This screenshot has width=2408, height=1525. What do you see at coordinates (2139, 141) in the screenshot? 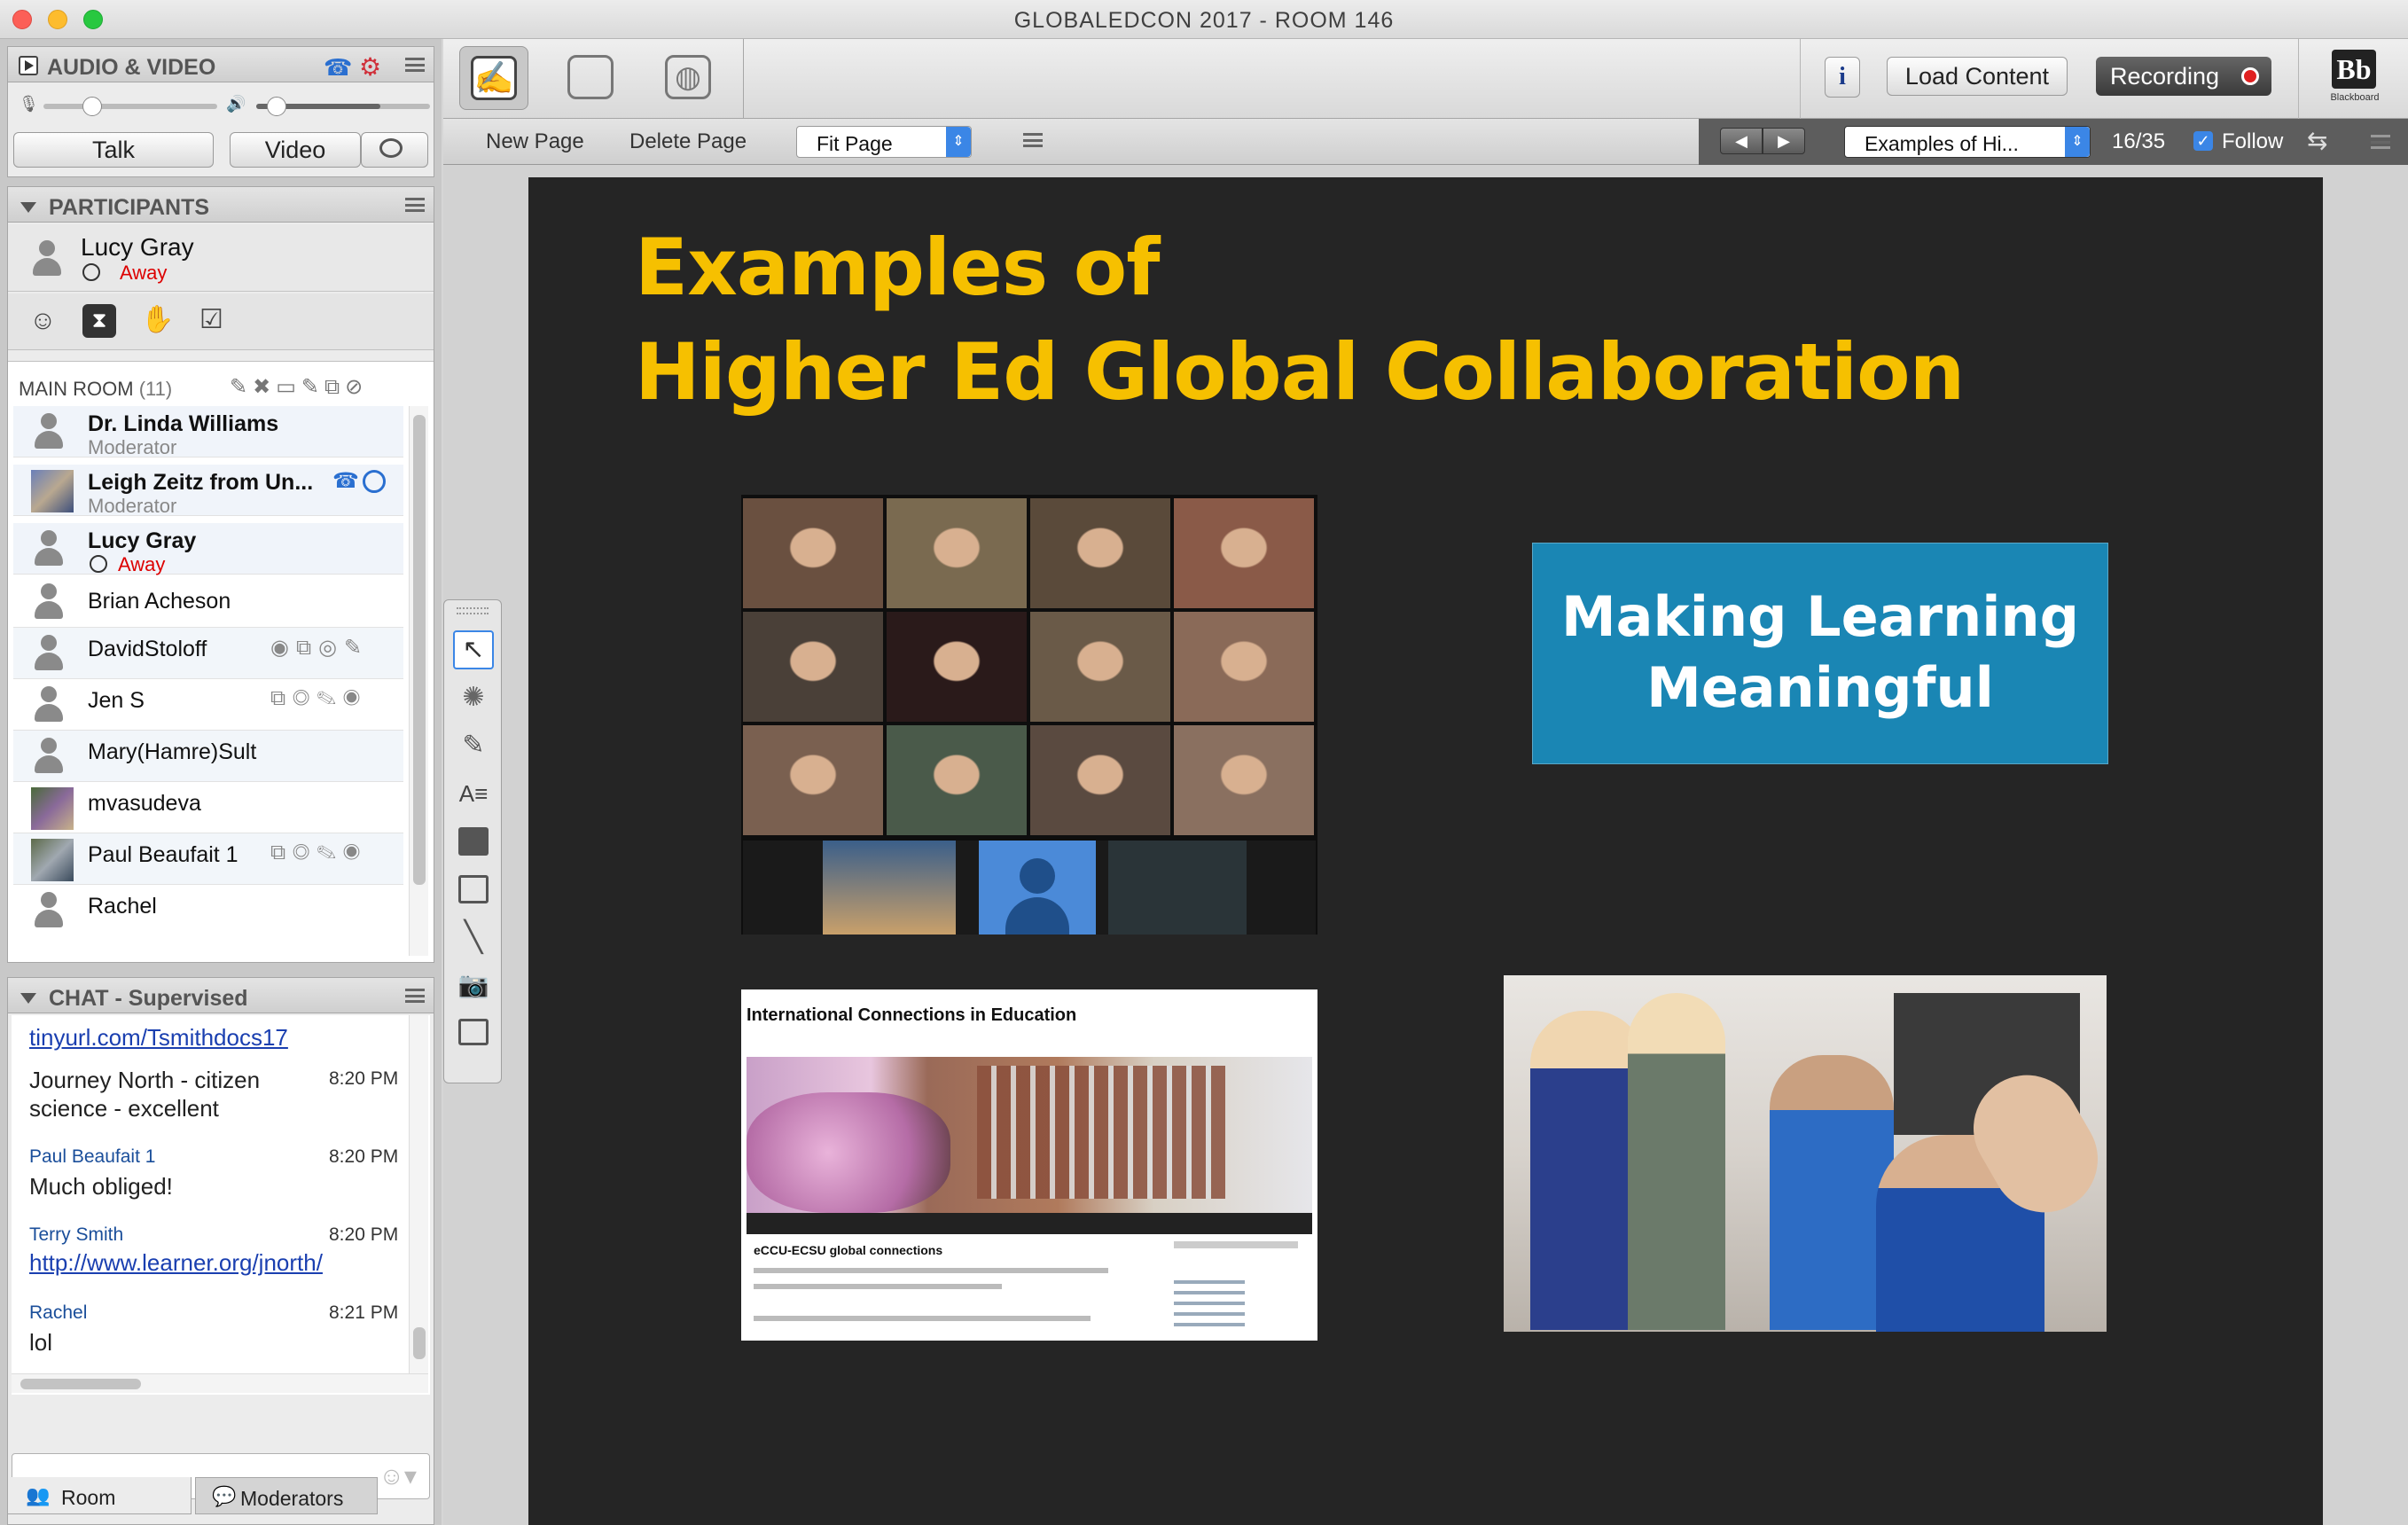
I see `page-counter: 16/35` at bounding box center [2139, 141].